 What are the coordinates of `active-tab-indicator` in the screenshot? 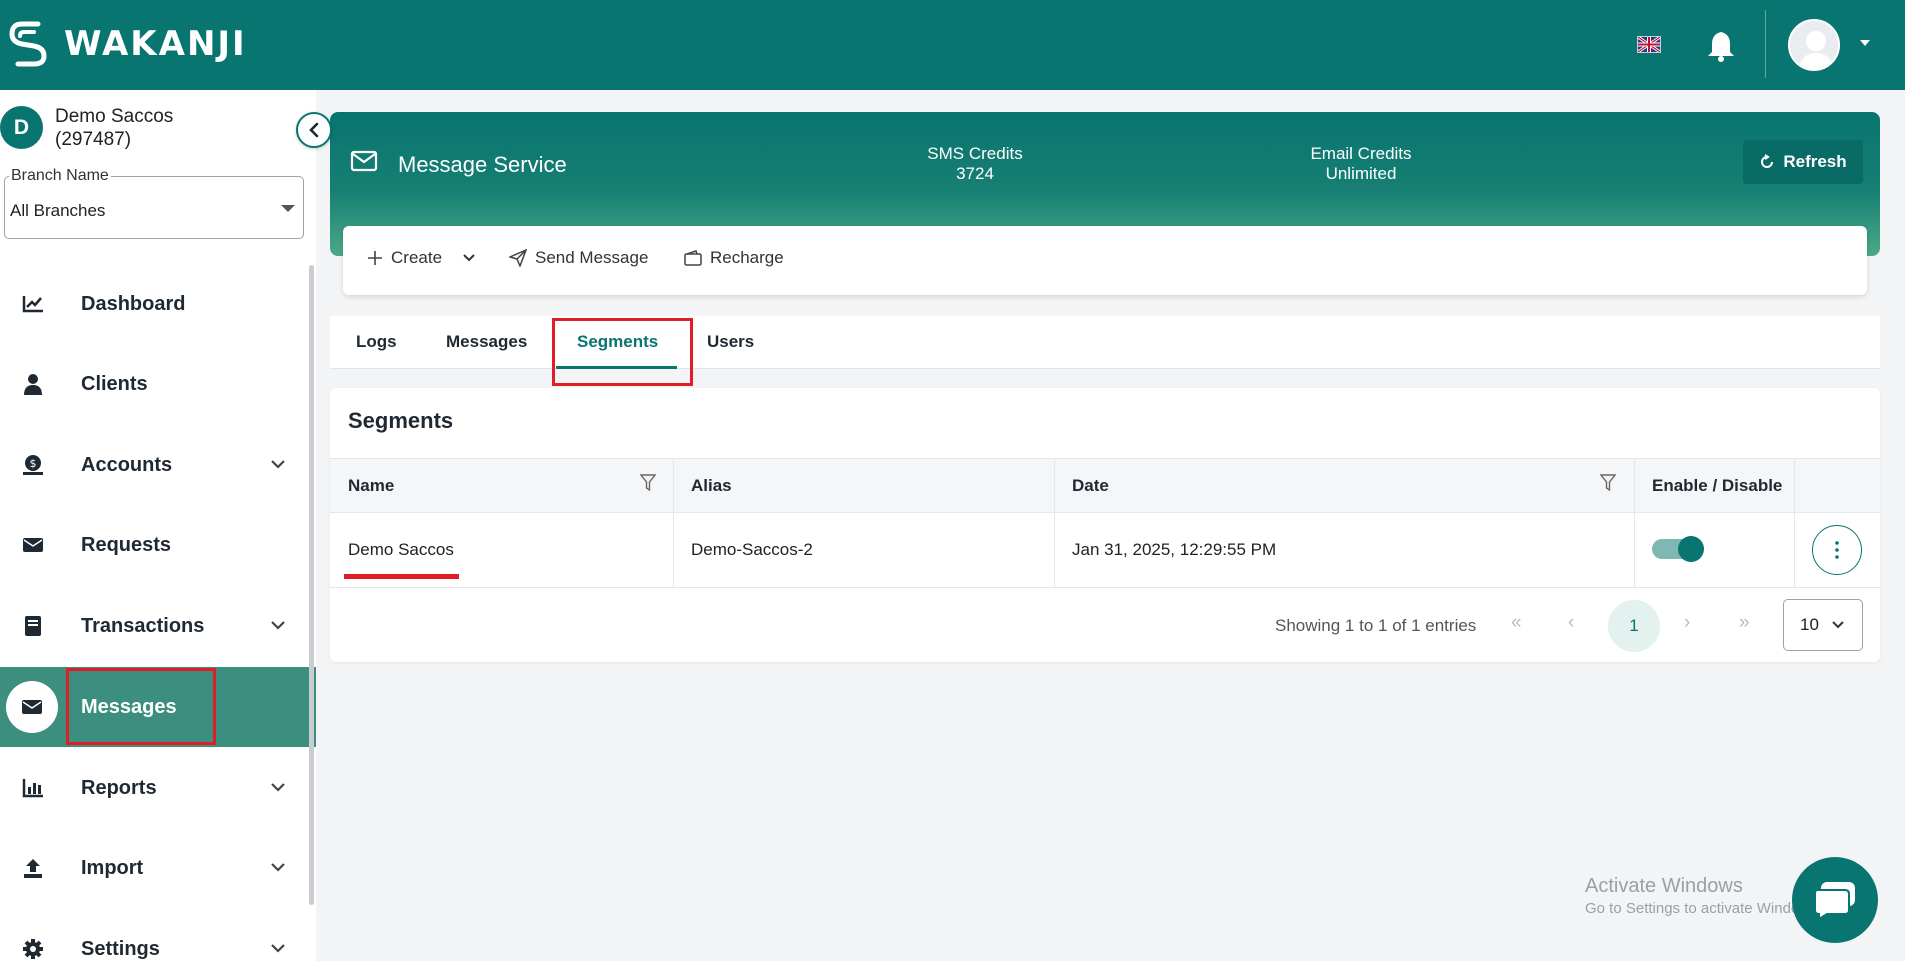 It's located at (616, 367).